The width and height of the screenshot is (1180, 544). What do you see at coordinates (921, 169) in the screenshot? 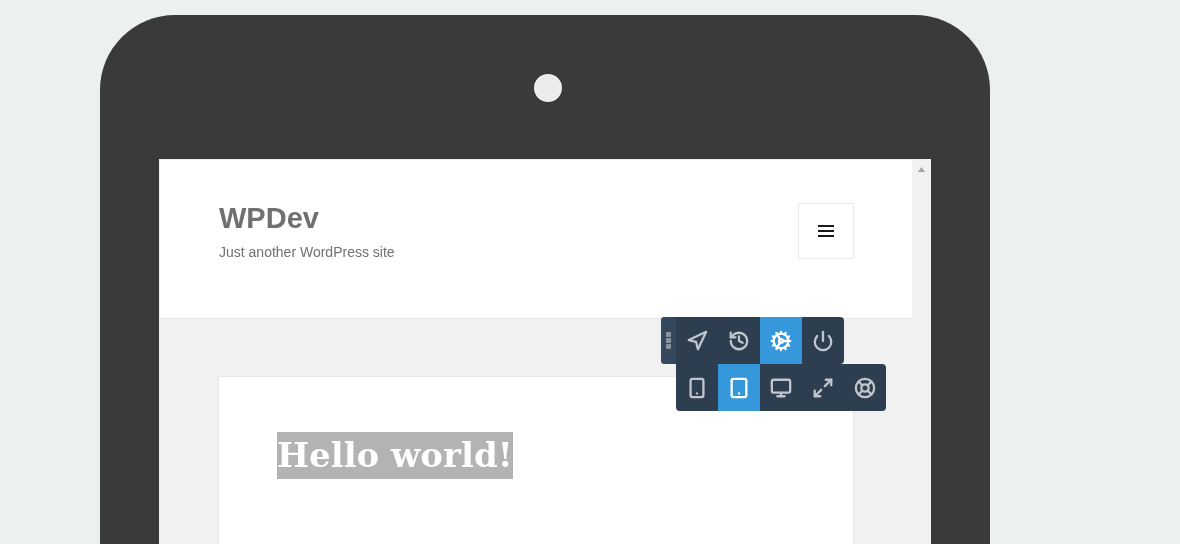
I see `scroll-up-icon` at bounding box center [921, 169].